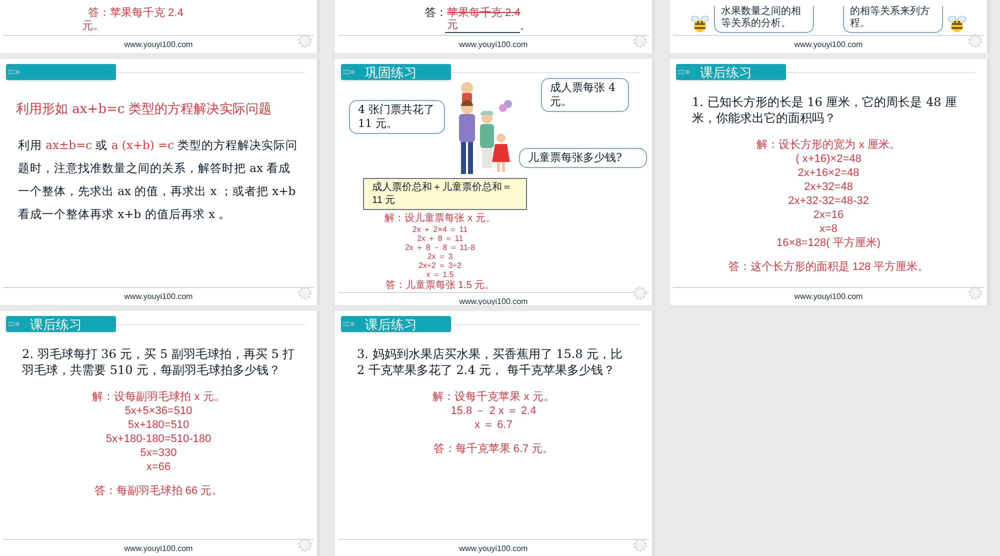 The width and height of the screenshot is (1000, 556). What do you see at coordinates (483, 13) in the screenshot?
I see `answer-text: 苹果每千克 2.4` at bounding box center [483, 13].